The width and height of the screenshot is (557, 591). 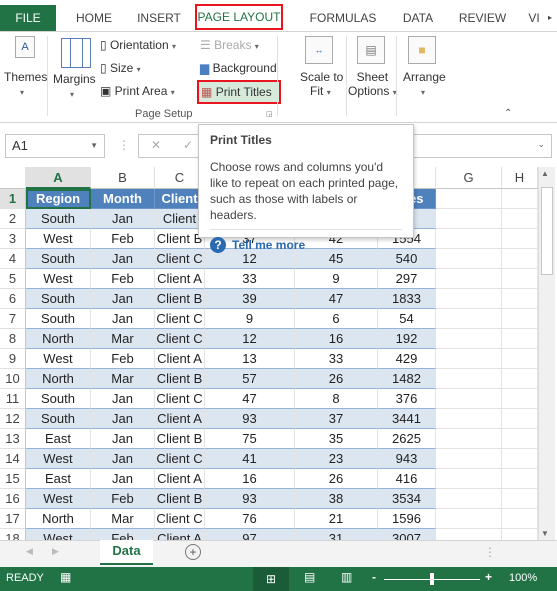 What do you see at coordinates (520, 178) in the screenshot?
I see `column-header-H: H` at bounding box center [520, 178].